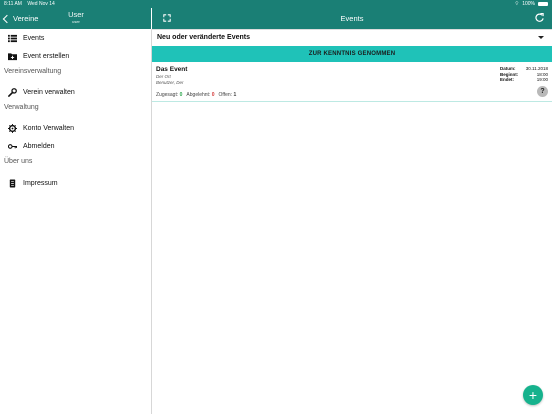 Image resolution: width=552 pixels, height=414 pixels. Describe the element at coordinates (7, 18) in the screenshot. I see `chevron-left-icon` at that location.